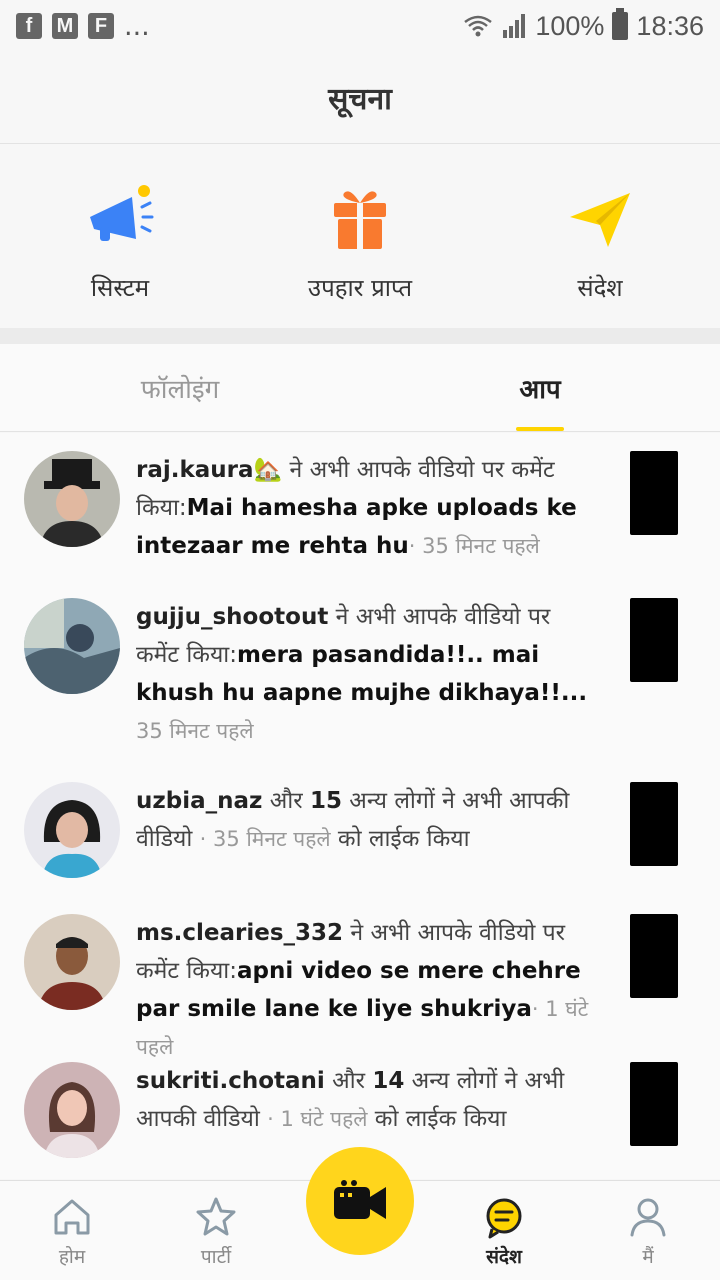  Describe the element at coordinates (230, 1081) in the screenshot. I see `username: sukriti.chotani` at that location.